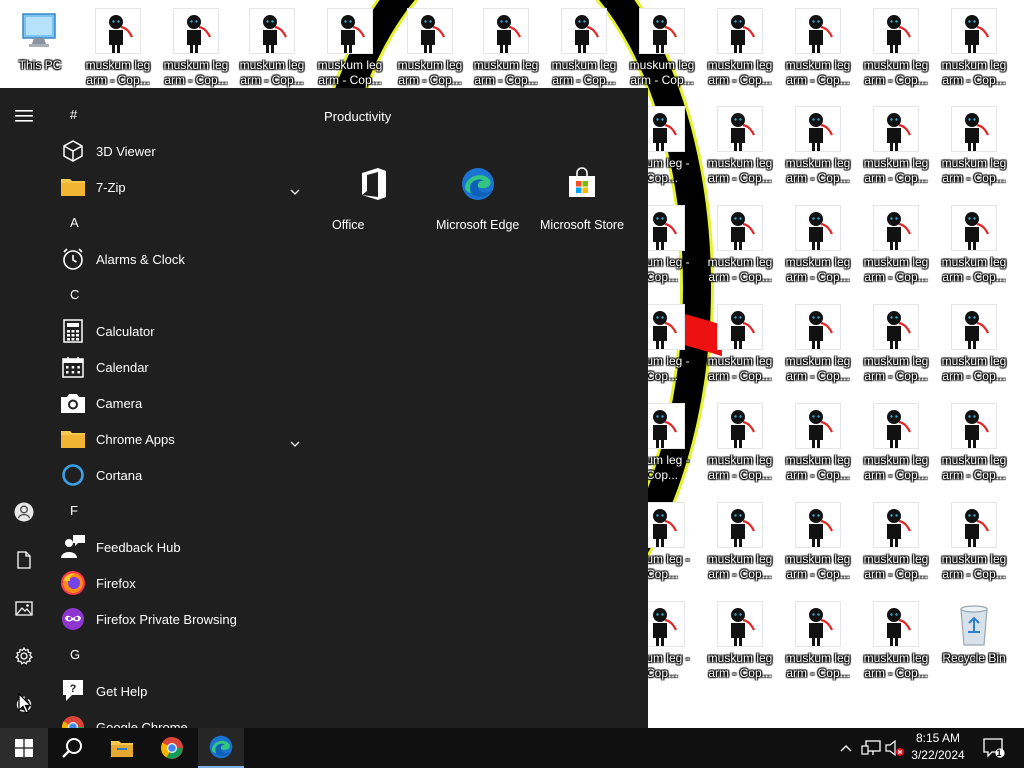 Image resolution: width=1024 pixels, height=768 pixels. I want to click on app-item: Firefox Private Browsing, so click(184, 619).